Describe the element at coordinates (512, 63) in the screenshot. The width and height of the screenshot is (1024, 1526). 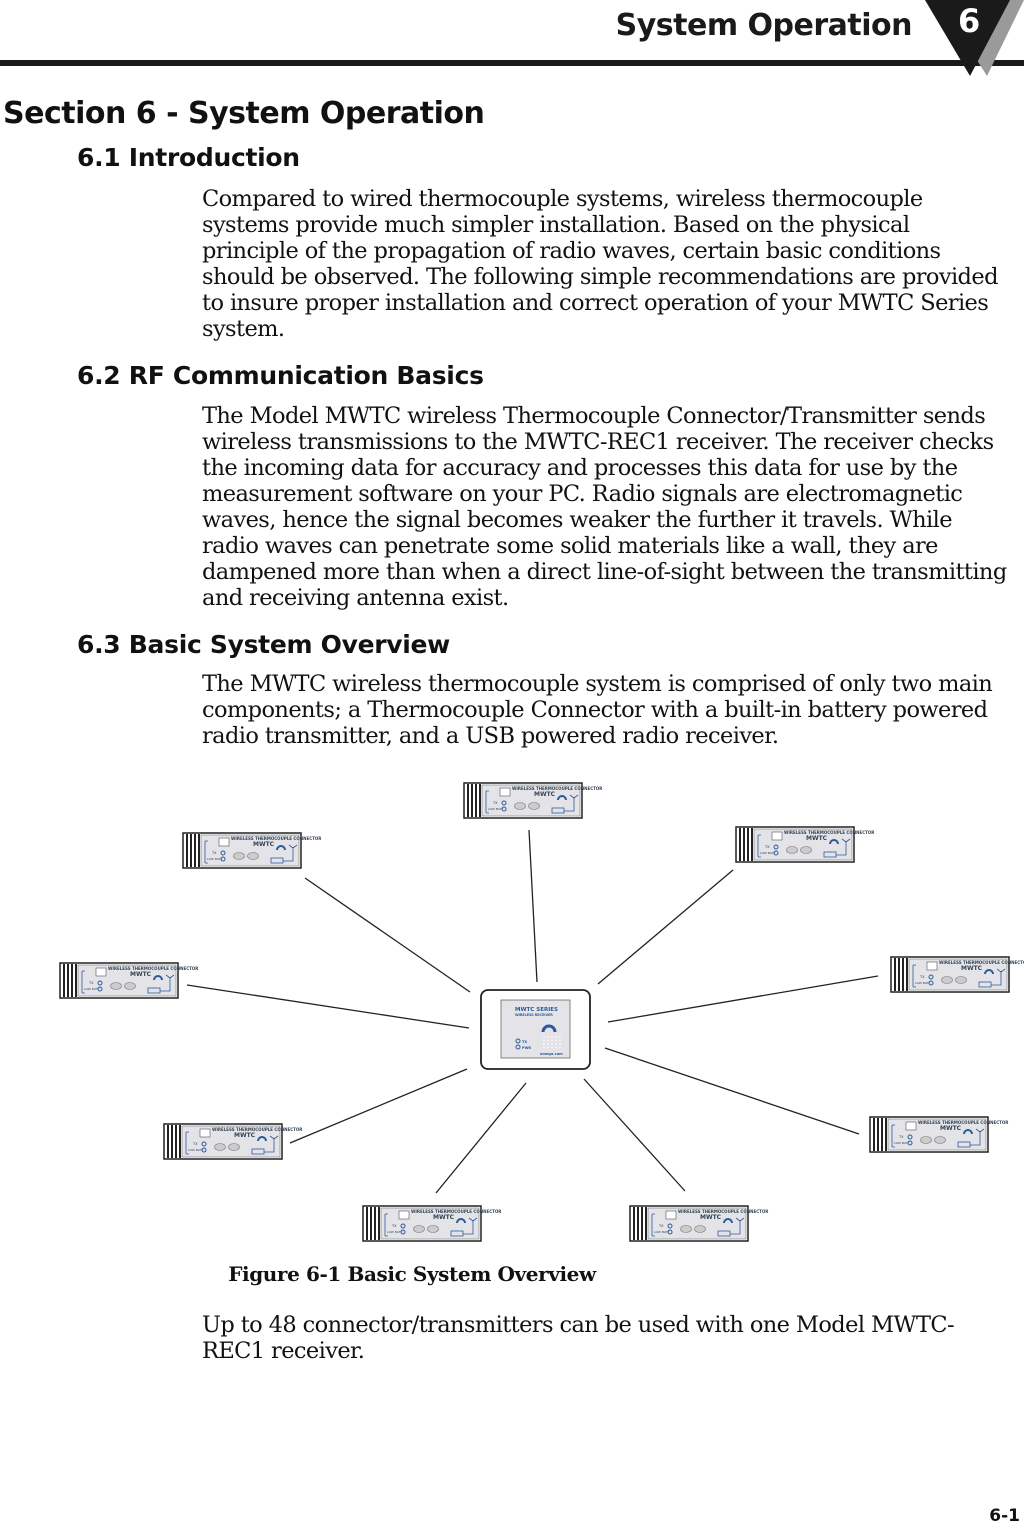
I see `header-rule` at that location.